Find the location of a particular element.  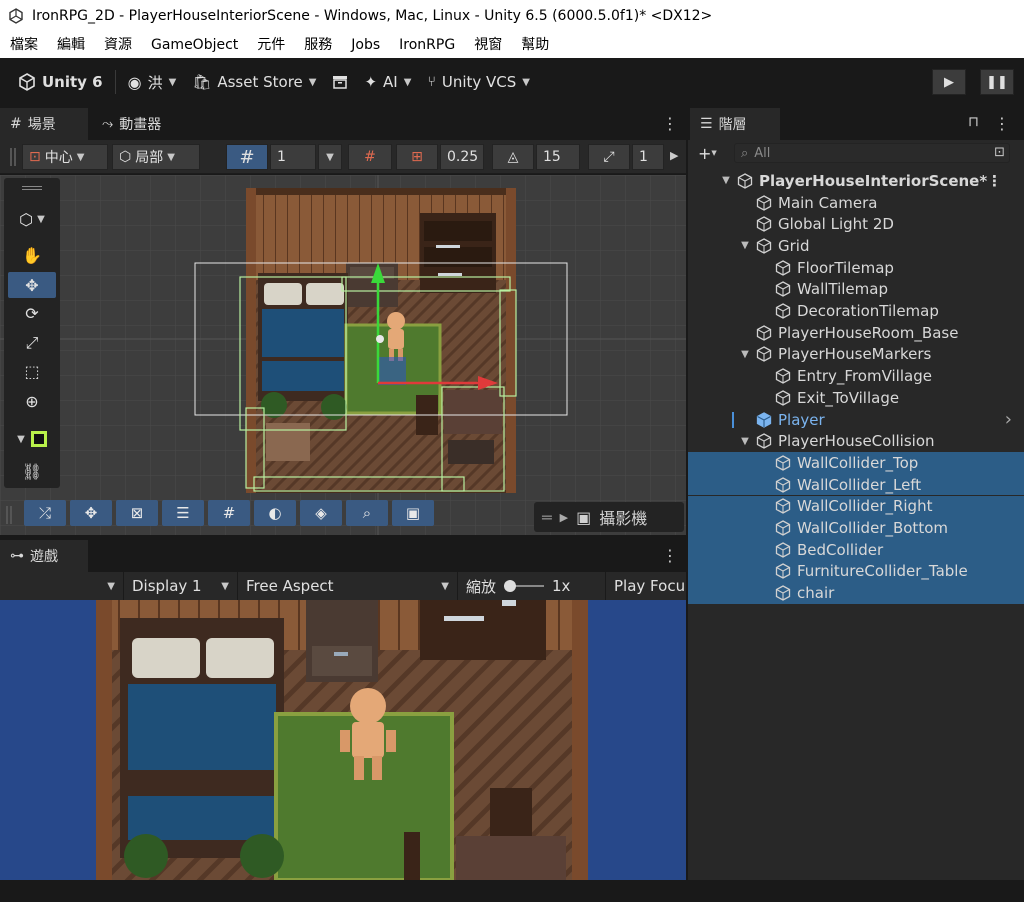

hierarchy-row: DecorationTilemap is located at coordinates (856, 311).